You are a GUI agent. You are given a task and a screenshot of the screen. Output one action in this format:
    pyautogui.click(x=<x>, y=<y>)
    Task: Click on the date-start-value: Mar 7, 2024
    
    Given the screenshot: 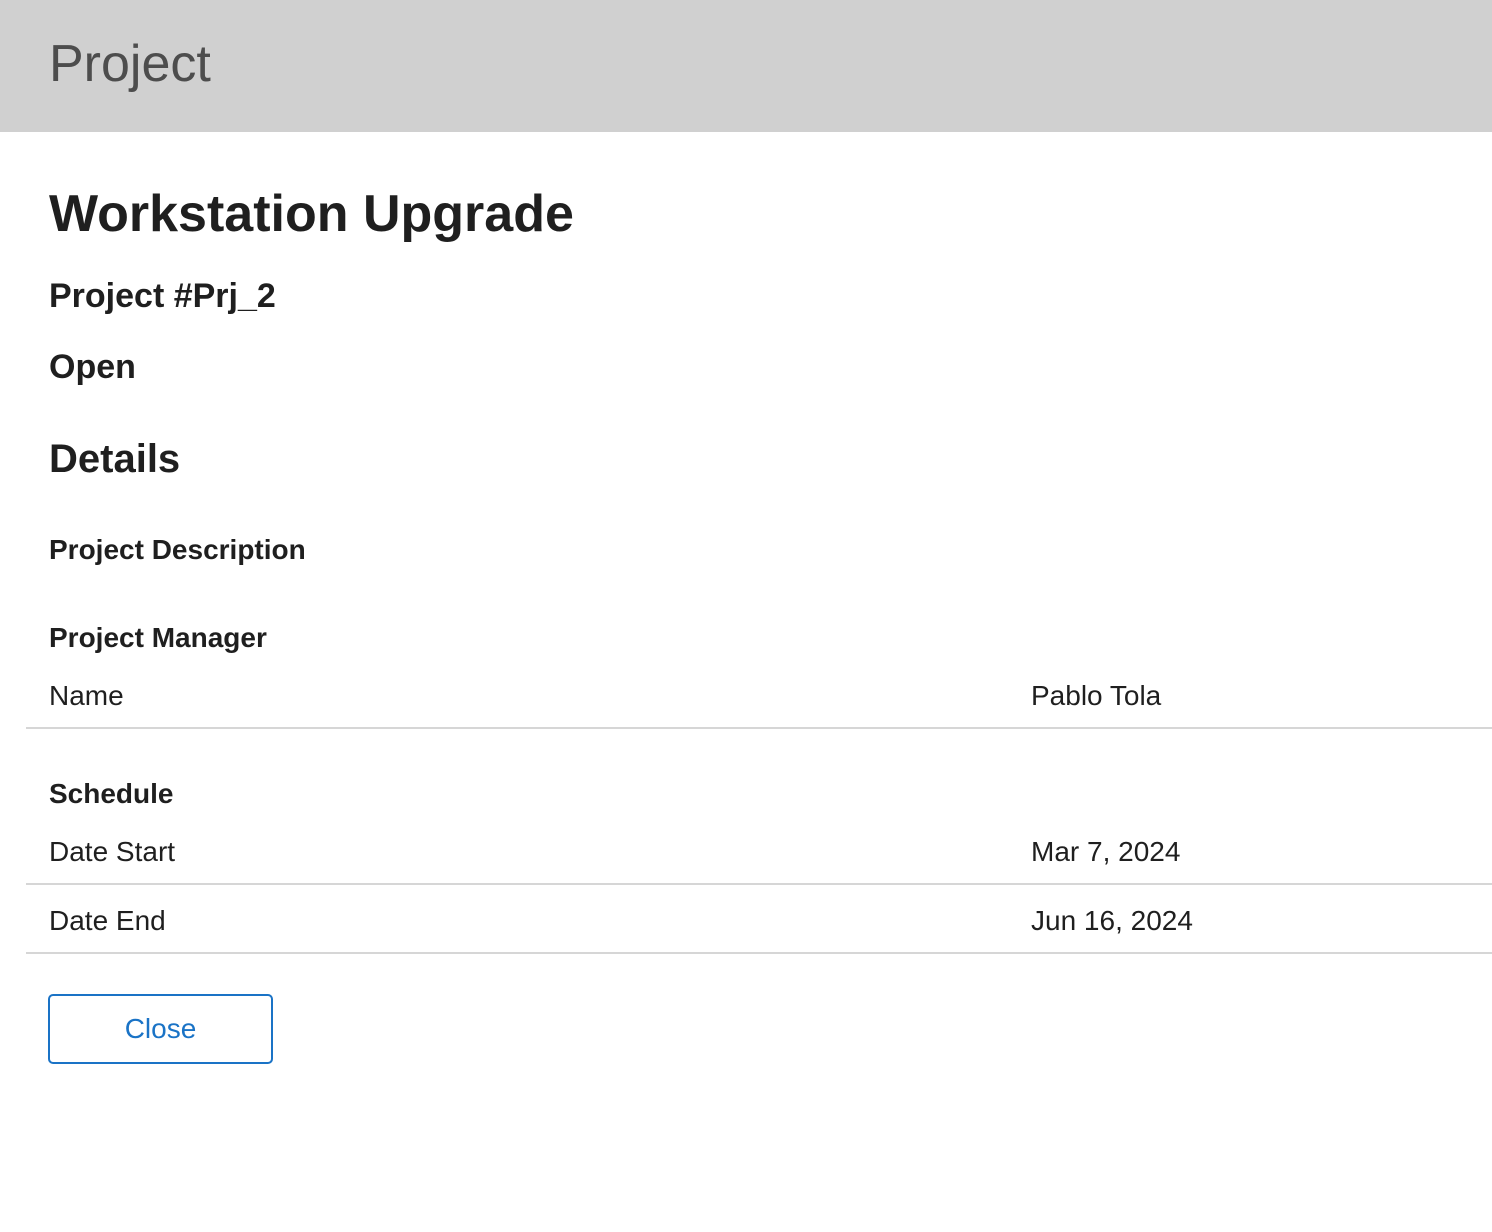 What is the action you would take?
    pyautogui.click(x=1106, y=851)
    